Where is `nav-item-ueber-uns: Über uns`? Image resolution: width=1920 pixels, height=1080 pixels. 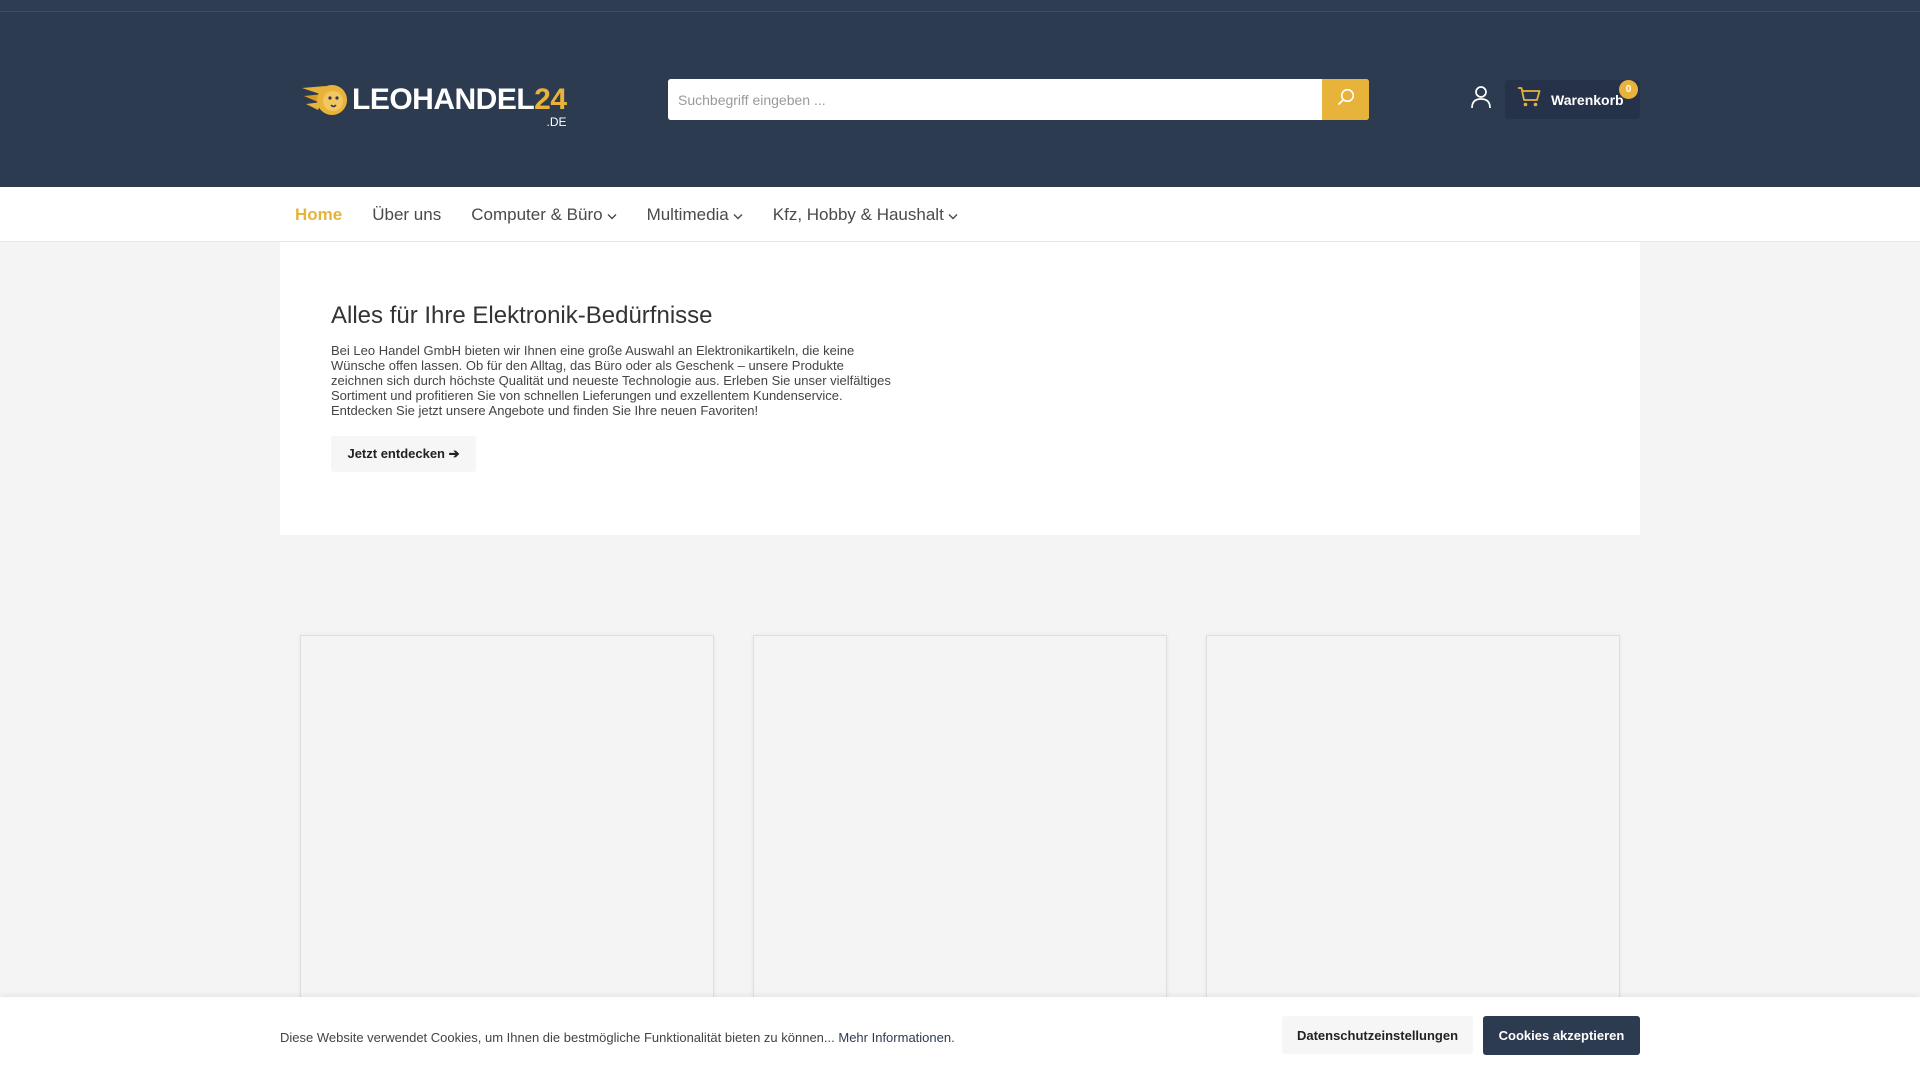 nav-item-ueber-uns: Über uns is located at coordinates (406, 215).